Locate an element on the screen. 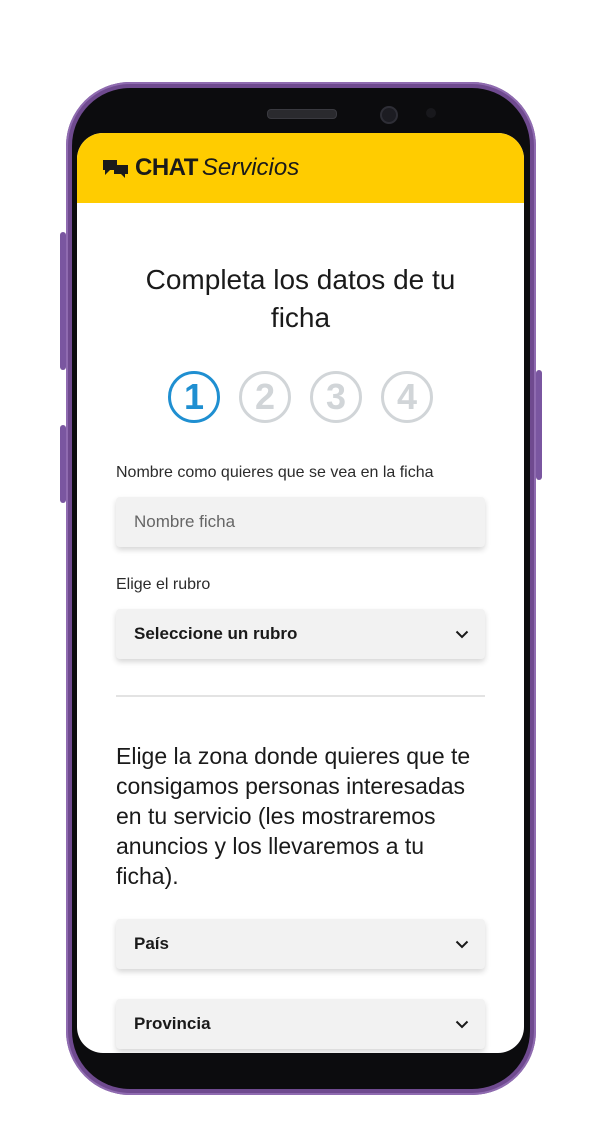 The height and width of the screenshot is (1141, 600). brand-servicios: Servicios is located at coordinates (250, 167).